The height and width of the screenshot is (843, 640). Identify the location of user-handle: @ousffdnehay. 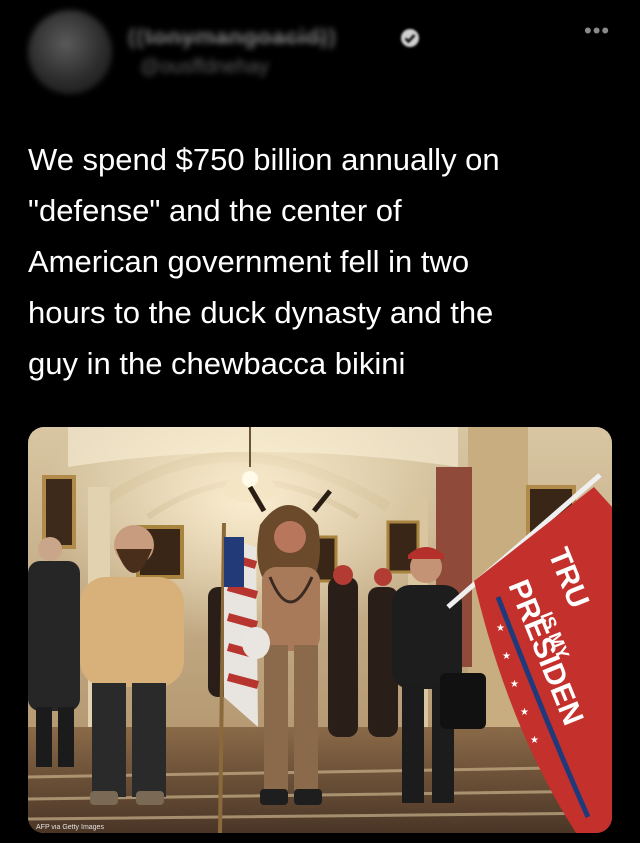
(204, 67).